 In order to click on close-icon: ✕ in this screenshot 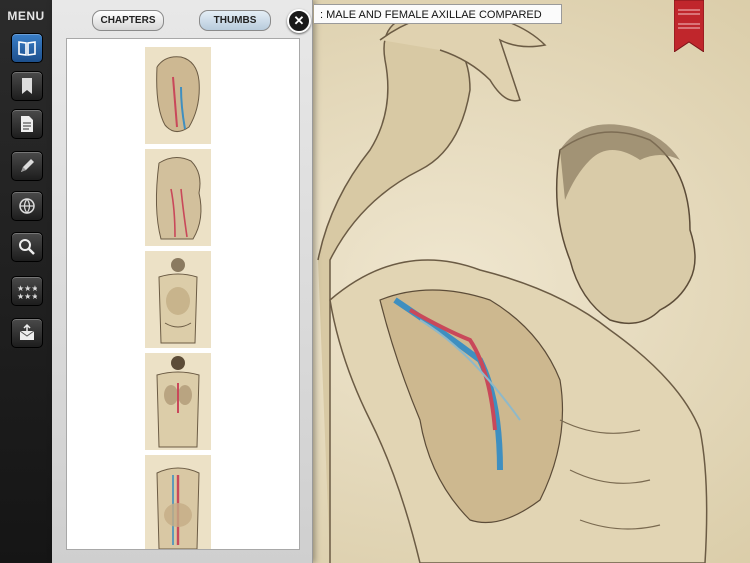, I will do `click(299, 20)`.